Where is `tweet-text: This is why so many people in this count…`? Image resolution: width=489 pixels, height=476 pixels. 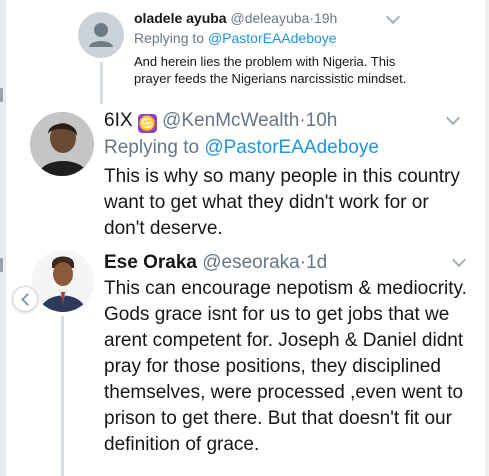 tweet-text: This is why so many people in this count… is located at coordinates (282, 202).